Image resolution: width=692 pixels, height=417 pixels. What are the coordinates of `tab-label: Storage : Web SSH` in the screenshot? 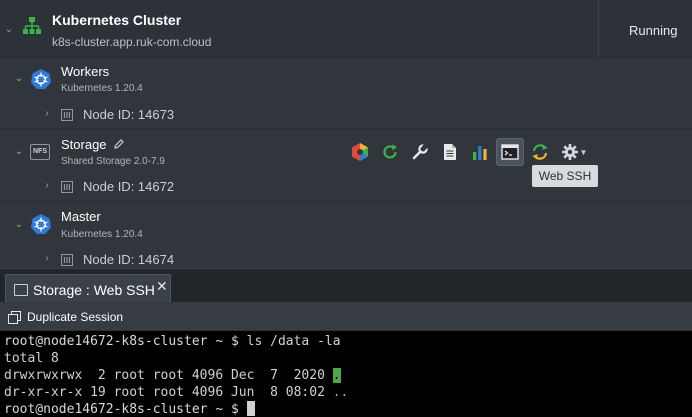 It's located at (94, 290).